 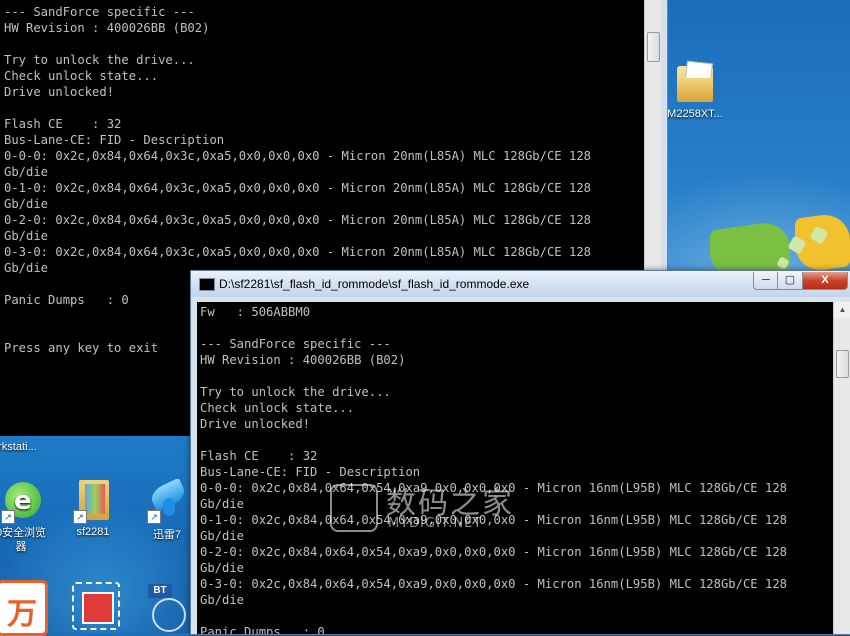 I want to click on bird-icon: ↗, so click(x=167, y=500).